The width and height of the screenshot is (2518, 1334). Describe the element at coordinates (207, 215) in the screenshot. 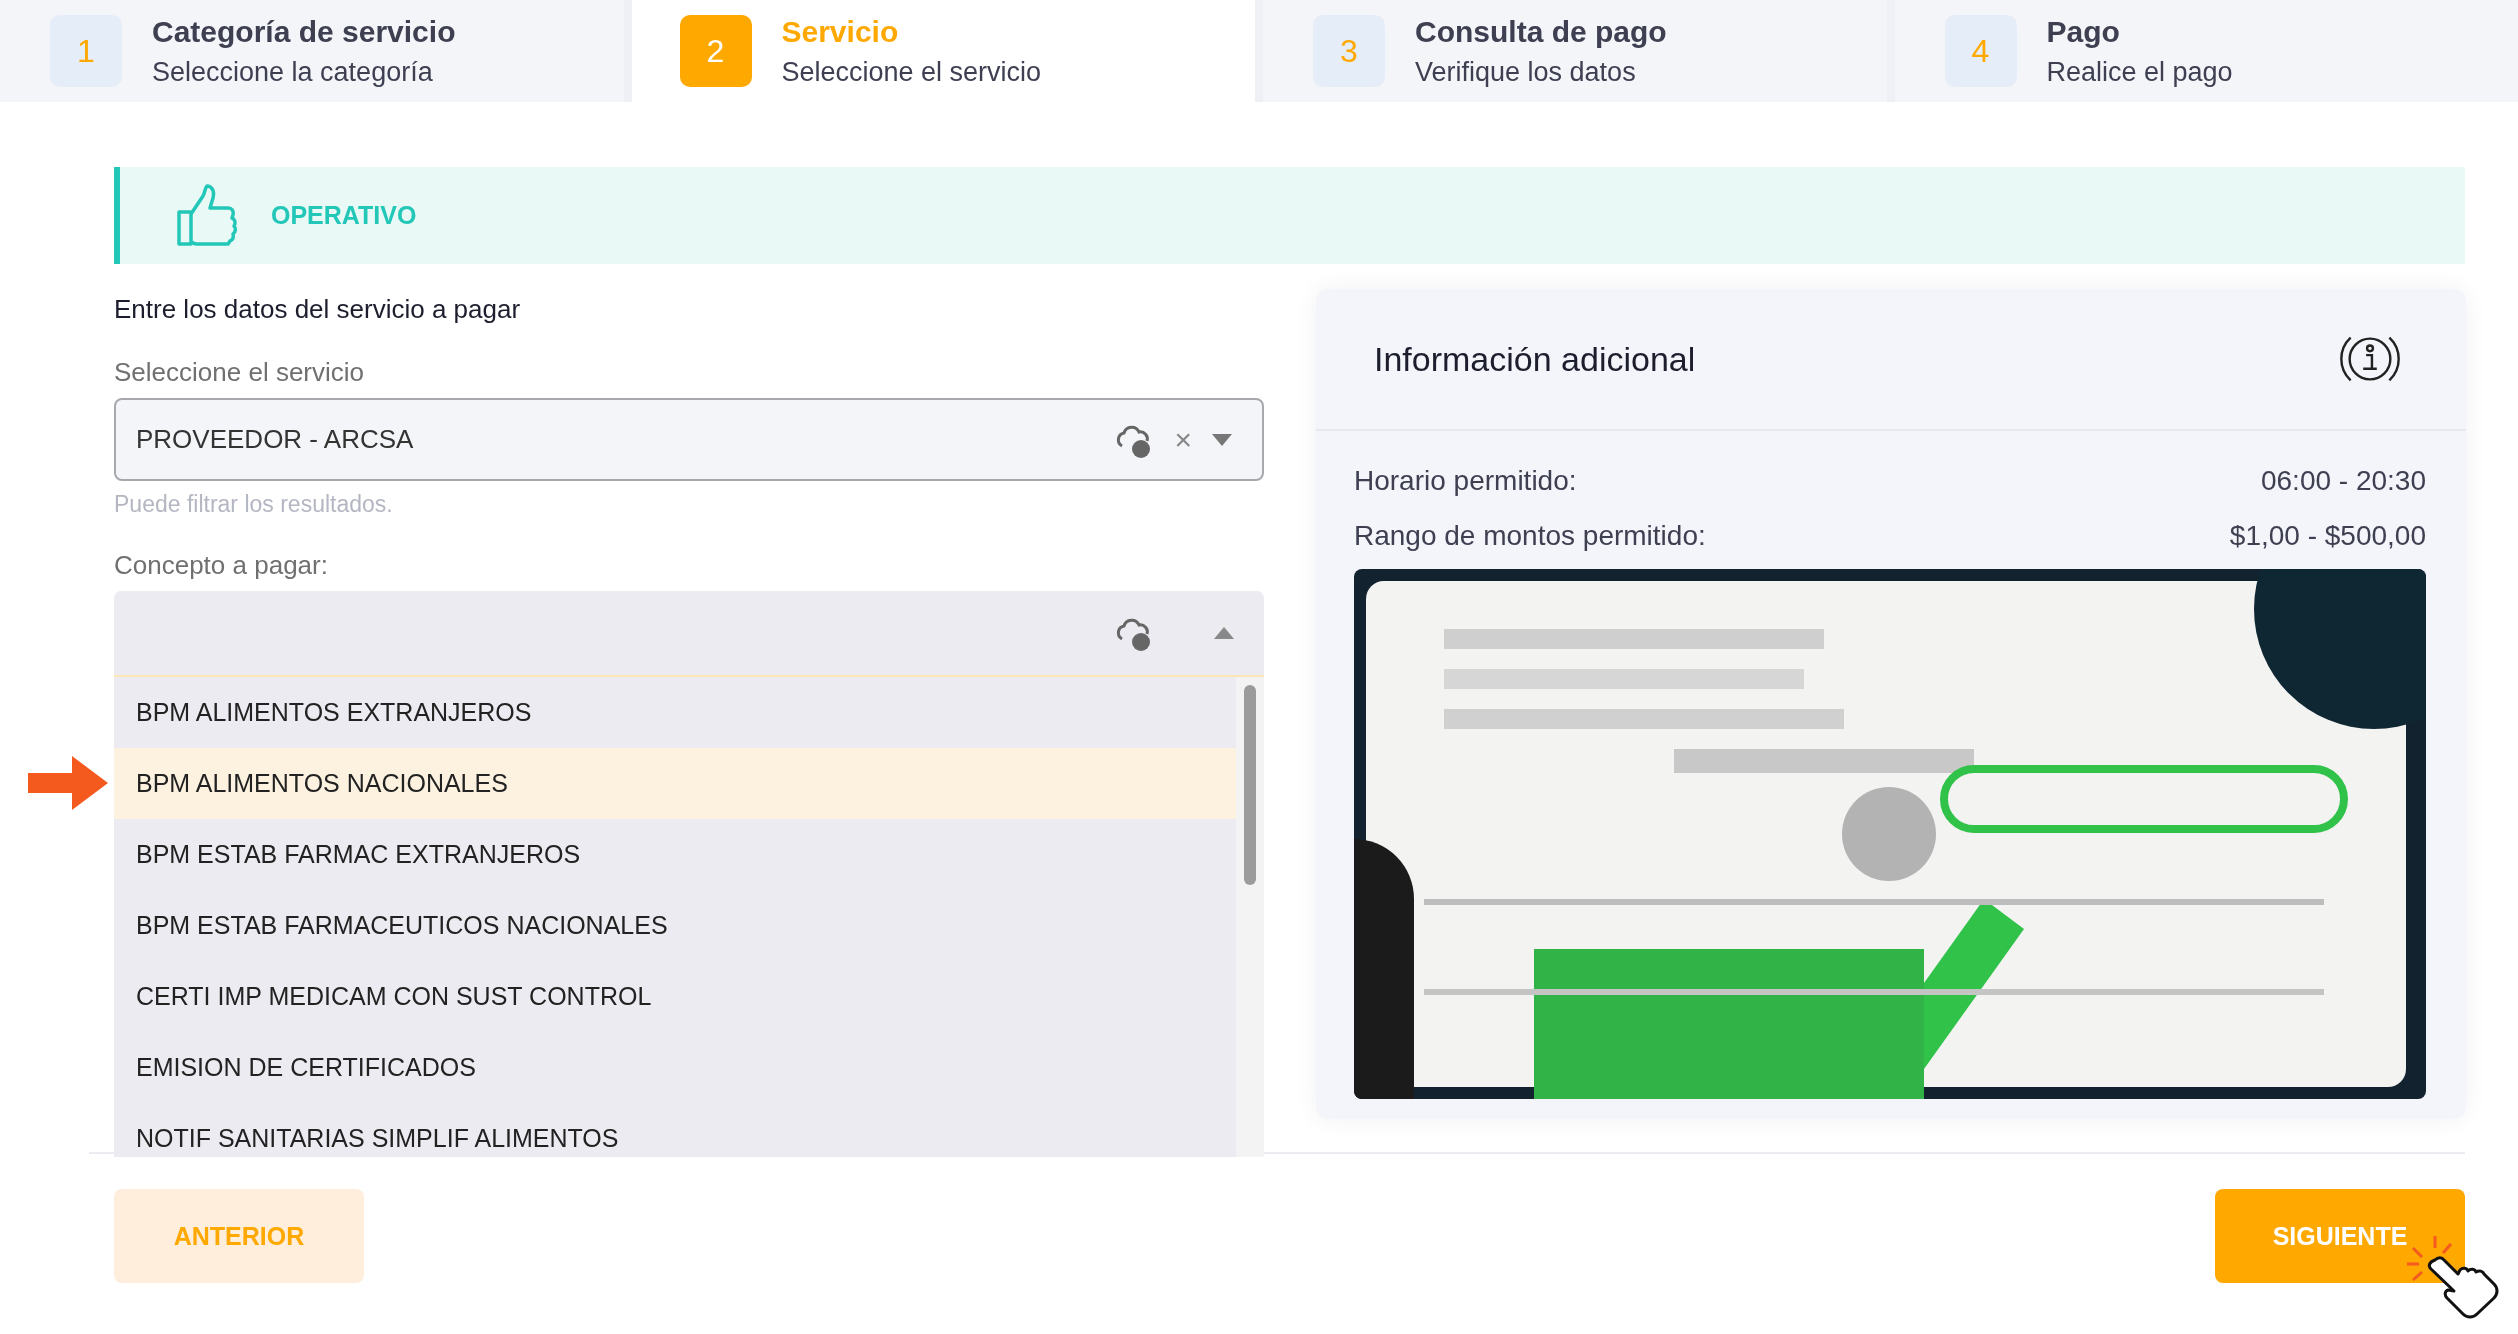

I see `thumbs-up-icon` at that location.